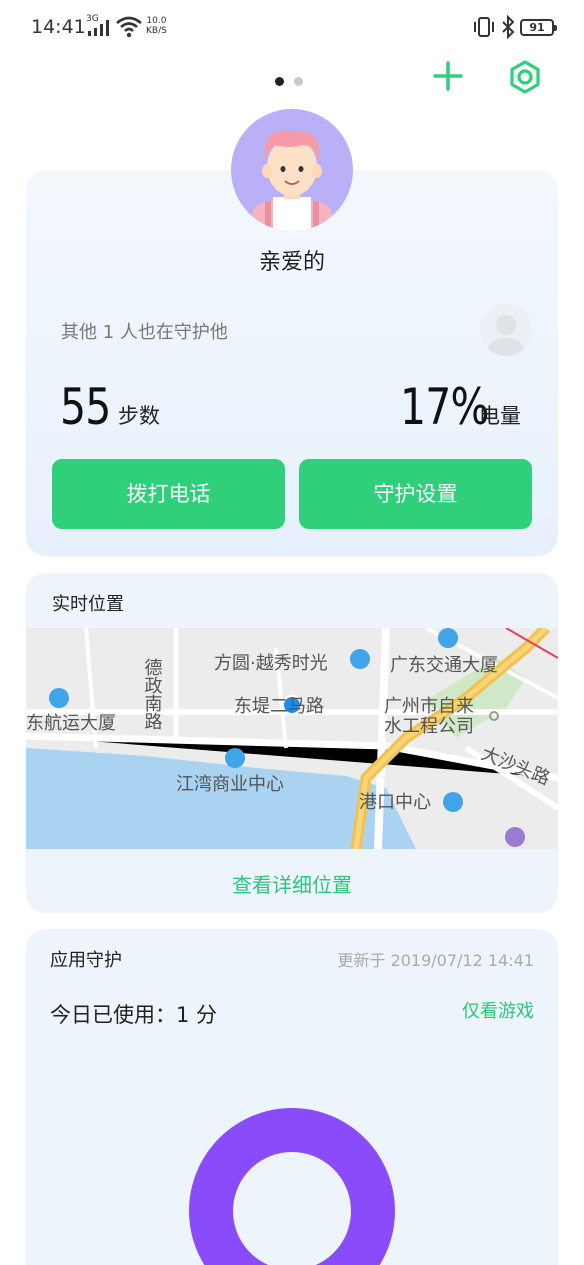 Image resolution: width=584 pixels, height=1265 pixels. What do you see at coordinates (139, 416) in the screenshot?
I see `steps-label: 步数` at bounding box center [139, 416].